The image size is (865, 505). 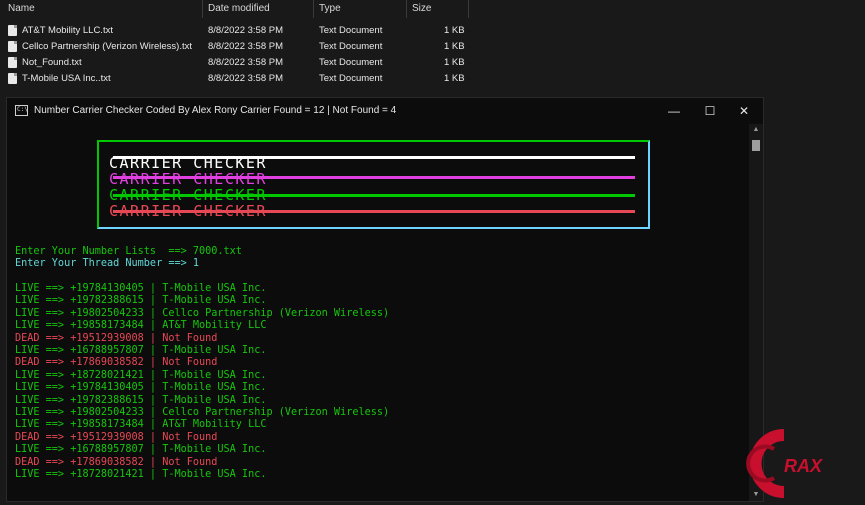 What do you see at coordinates (66, 78) in the screenshot?
I see `file-name: T-Mobile USA Inc..txt` at bounding box center [66, 78].